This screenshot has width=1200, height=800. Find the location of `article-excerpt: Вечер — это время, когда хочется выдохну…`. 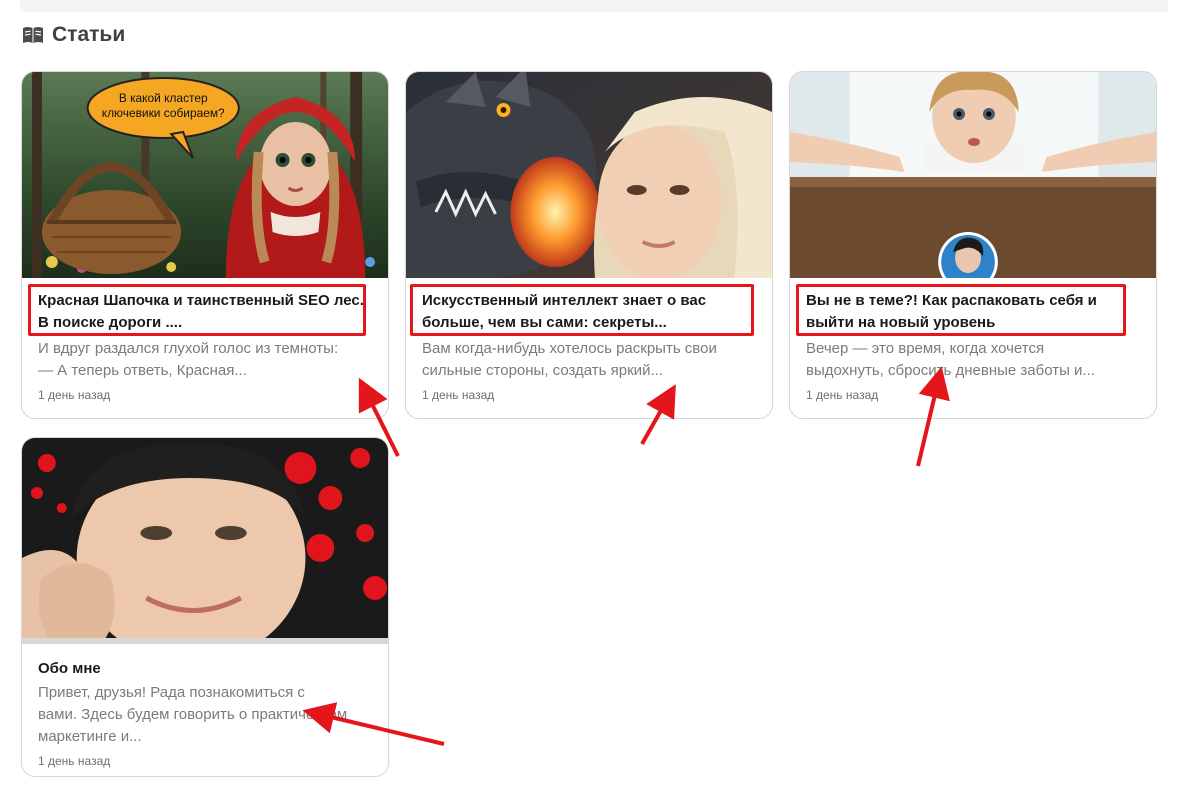

article-excerpt: Вечер — это время, когда хочется выдохну… is located at coordinates (950, 359).